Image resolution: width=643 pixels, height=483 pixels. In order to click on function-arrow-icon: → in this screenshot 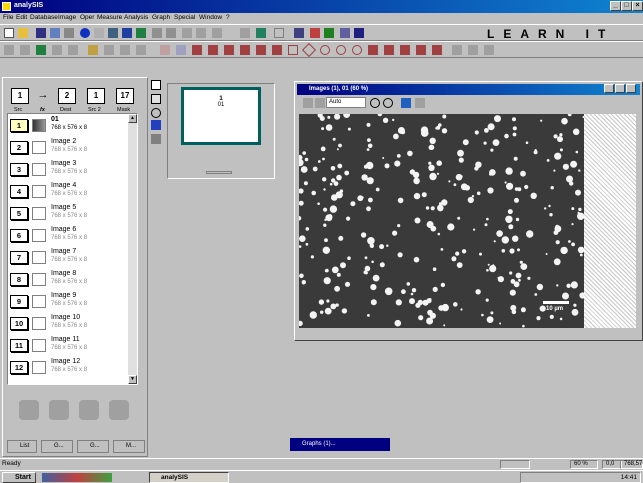, I will do `click(43, 96)`.